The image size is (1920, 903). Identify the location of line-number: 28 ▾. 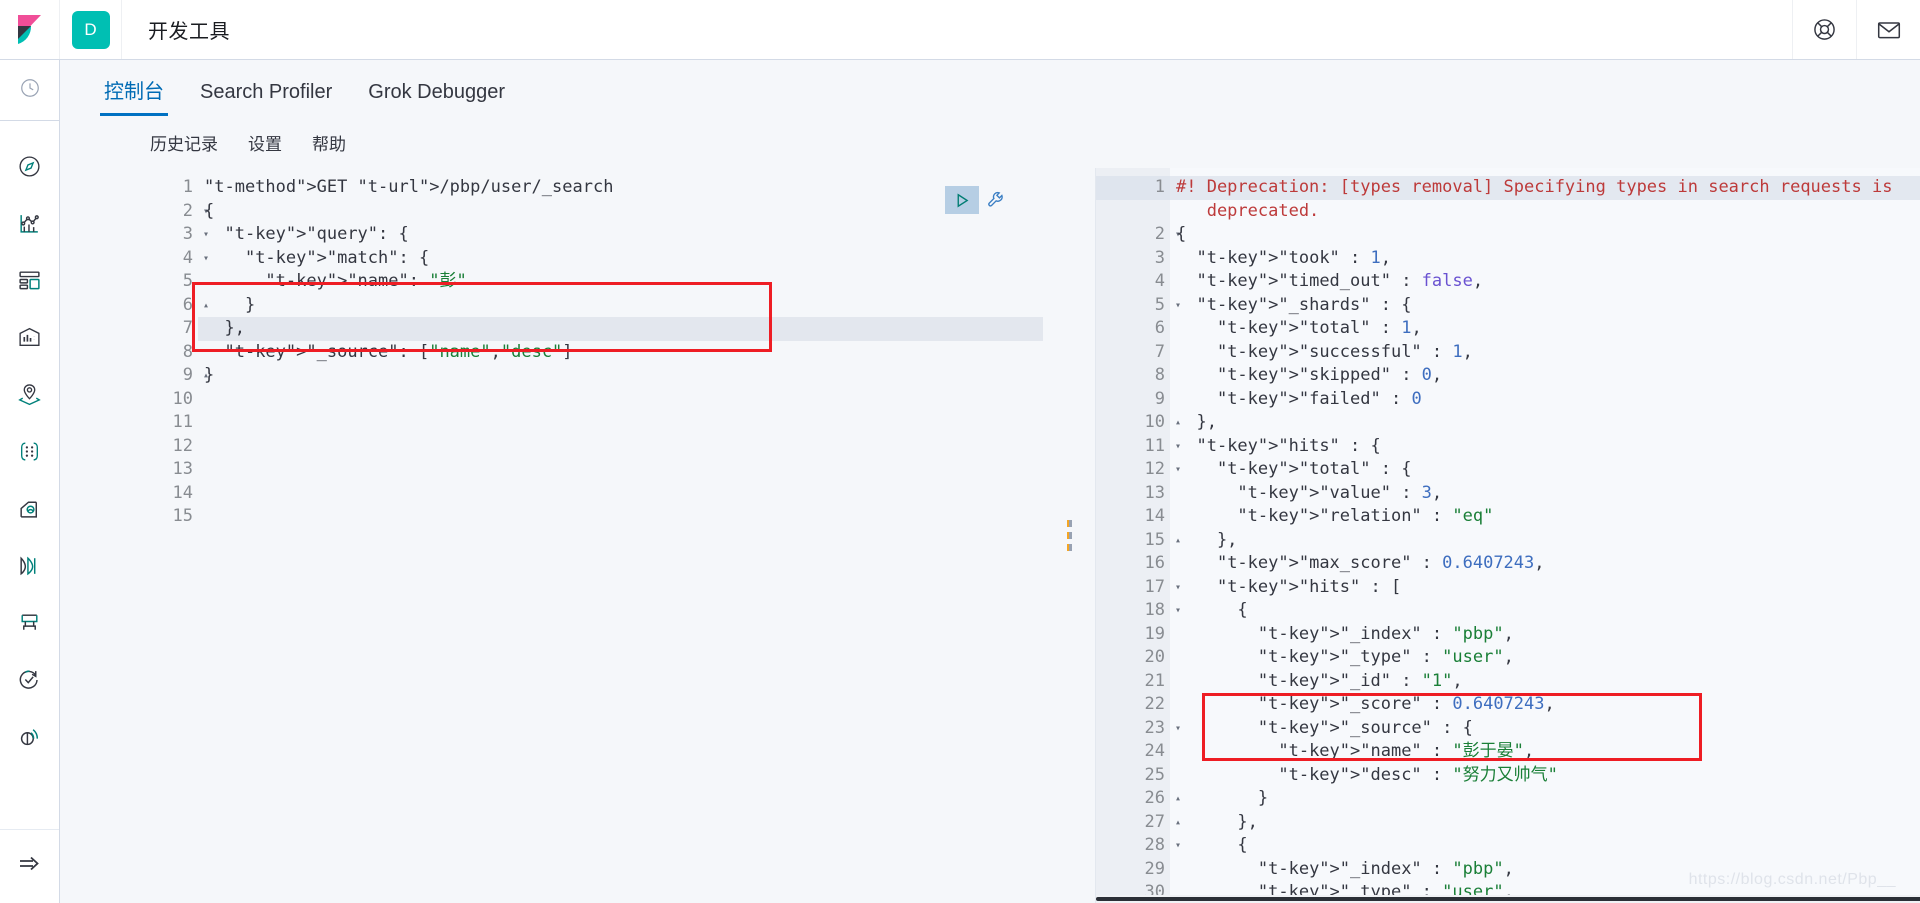
(1138, 846).